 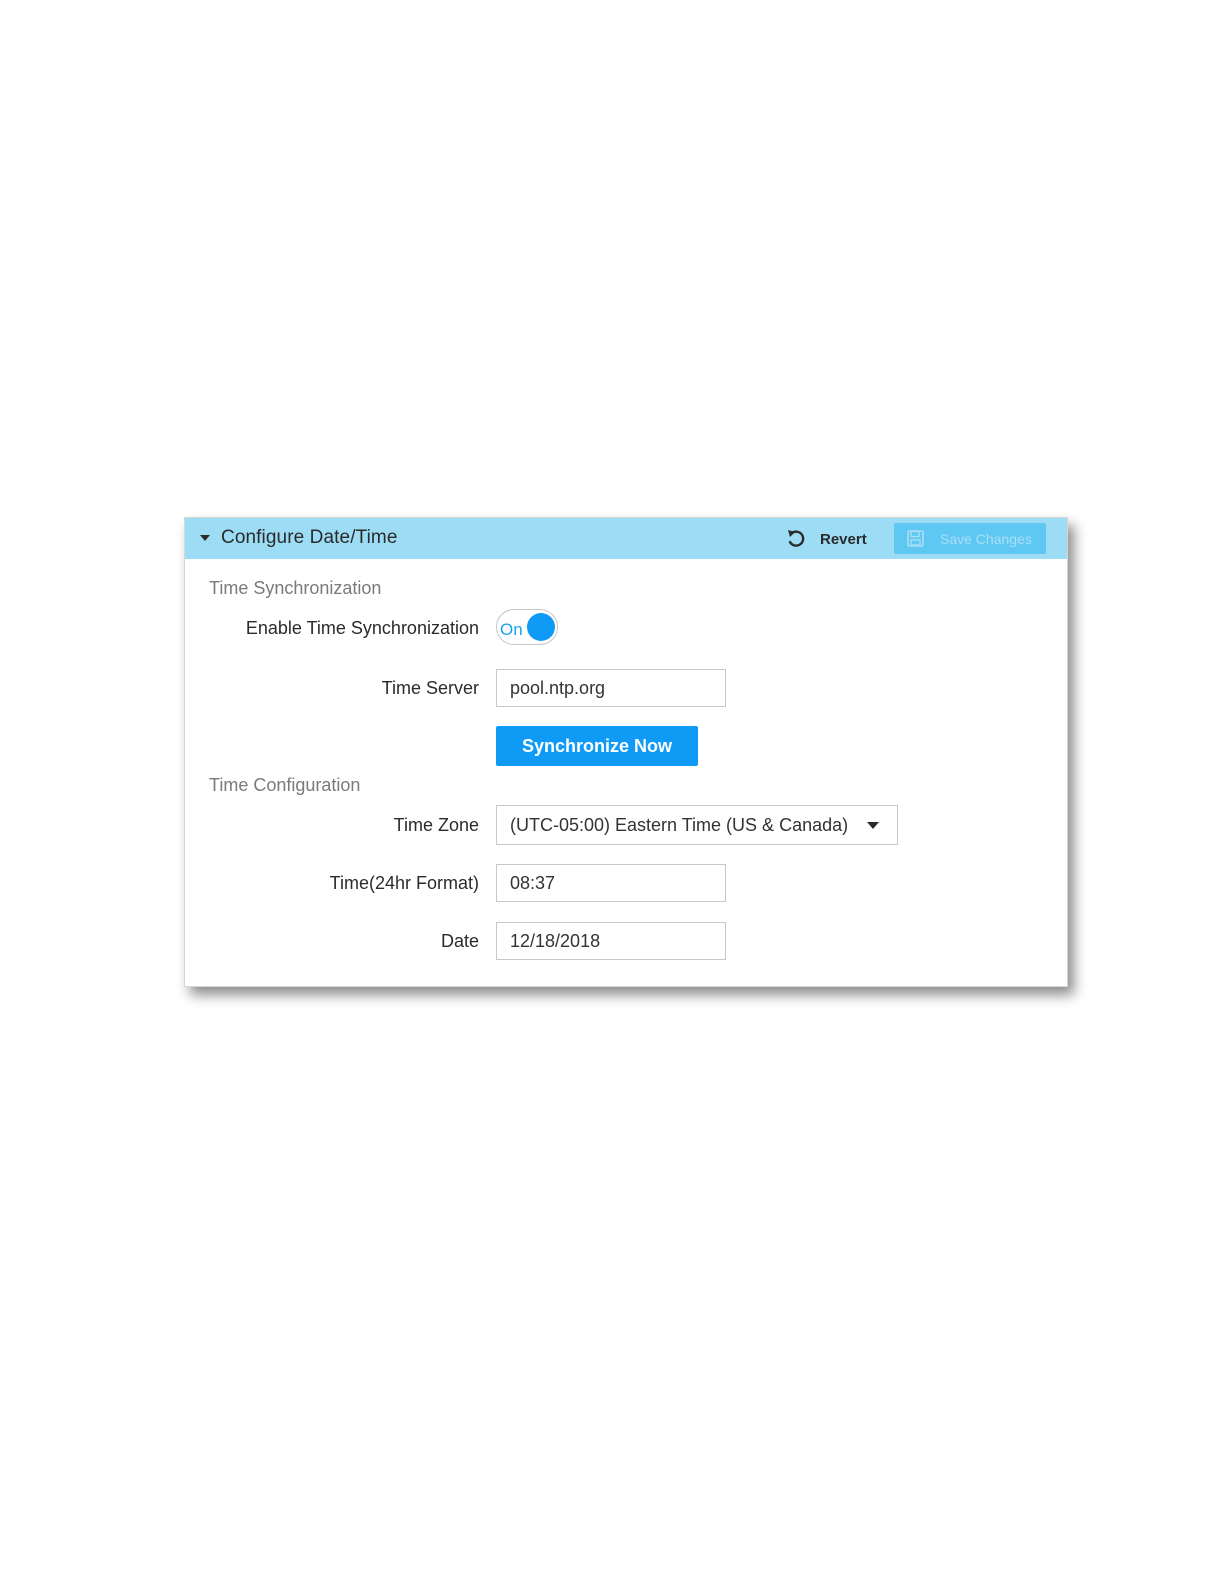 I want to click on revert-label: Revert, so click(x=843, y=539).